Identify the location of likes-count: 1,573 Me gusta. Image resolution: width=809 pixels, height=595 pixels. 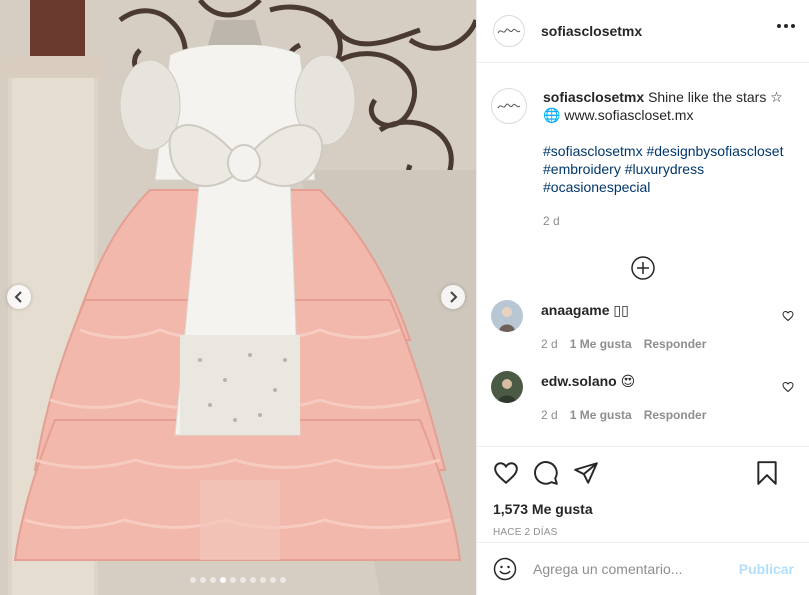
(643, 509).